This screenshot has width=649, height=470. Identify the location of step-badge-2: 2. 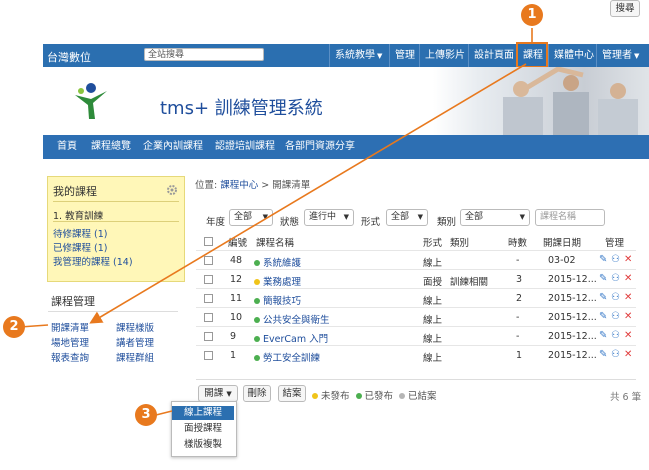
(14, 327).